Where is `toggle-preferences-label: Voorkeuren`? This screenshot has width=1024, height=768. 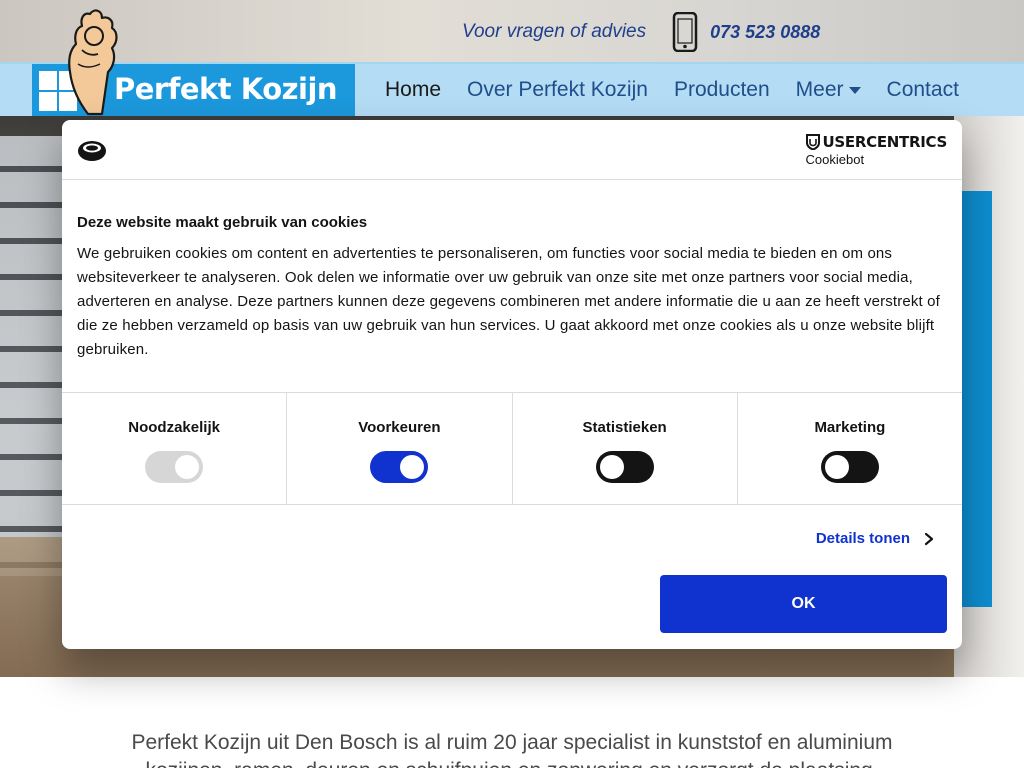
toggle-preferences-label: Voorkeuren is located at coordinates (399, 427).